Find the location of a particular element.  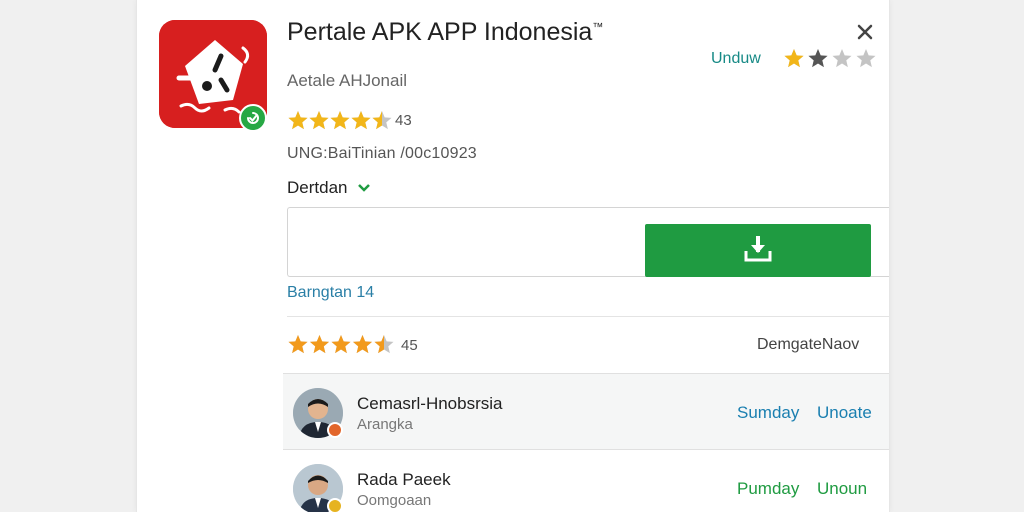

header-star-rating is located at coordinates (833, 61).